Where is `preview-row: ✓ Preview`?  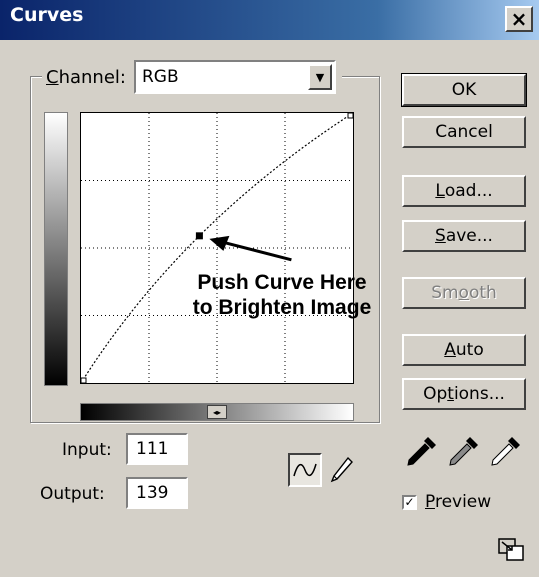 preview-row: ✓ Preview is located at coordinates (446, 502).